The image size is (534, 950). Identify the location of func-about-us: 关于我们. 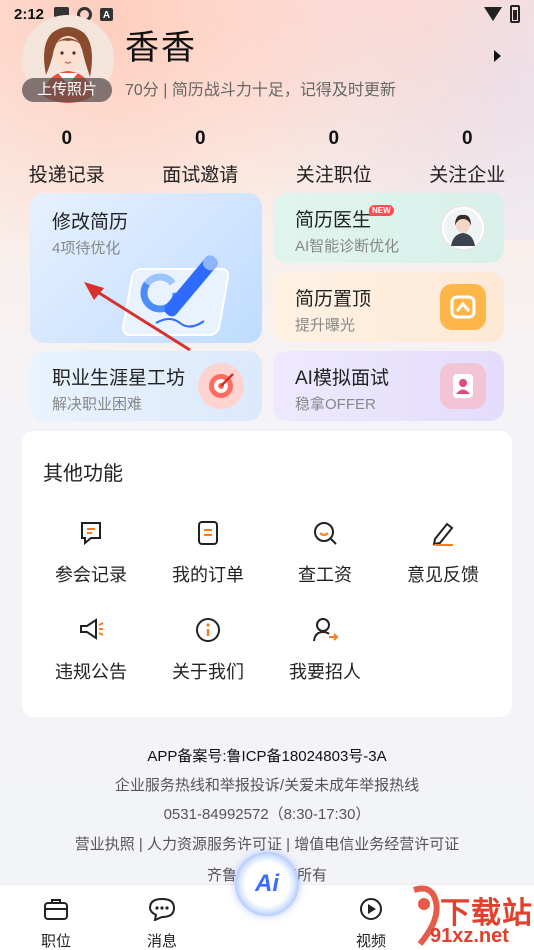
(208, 650).